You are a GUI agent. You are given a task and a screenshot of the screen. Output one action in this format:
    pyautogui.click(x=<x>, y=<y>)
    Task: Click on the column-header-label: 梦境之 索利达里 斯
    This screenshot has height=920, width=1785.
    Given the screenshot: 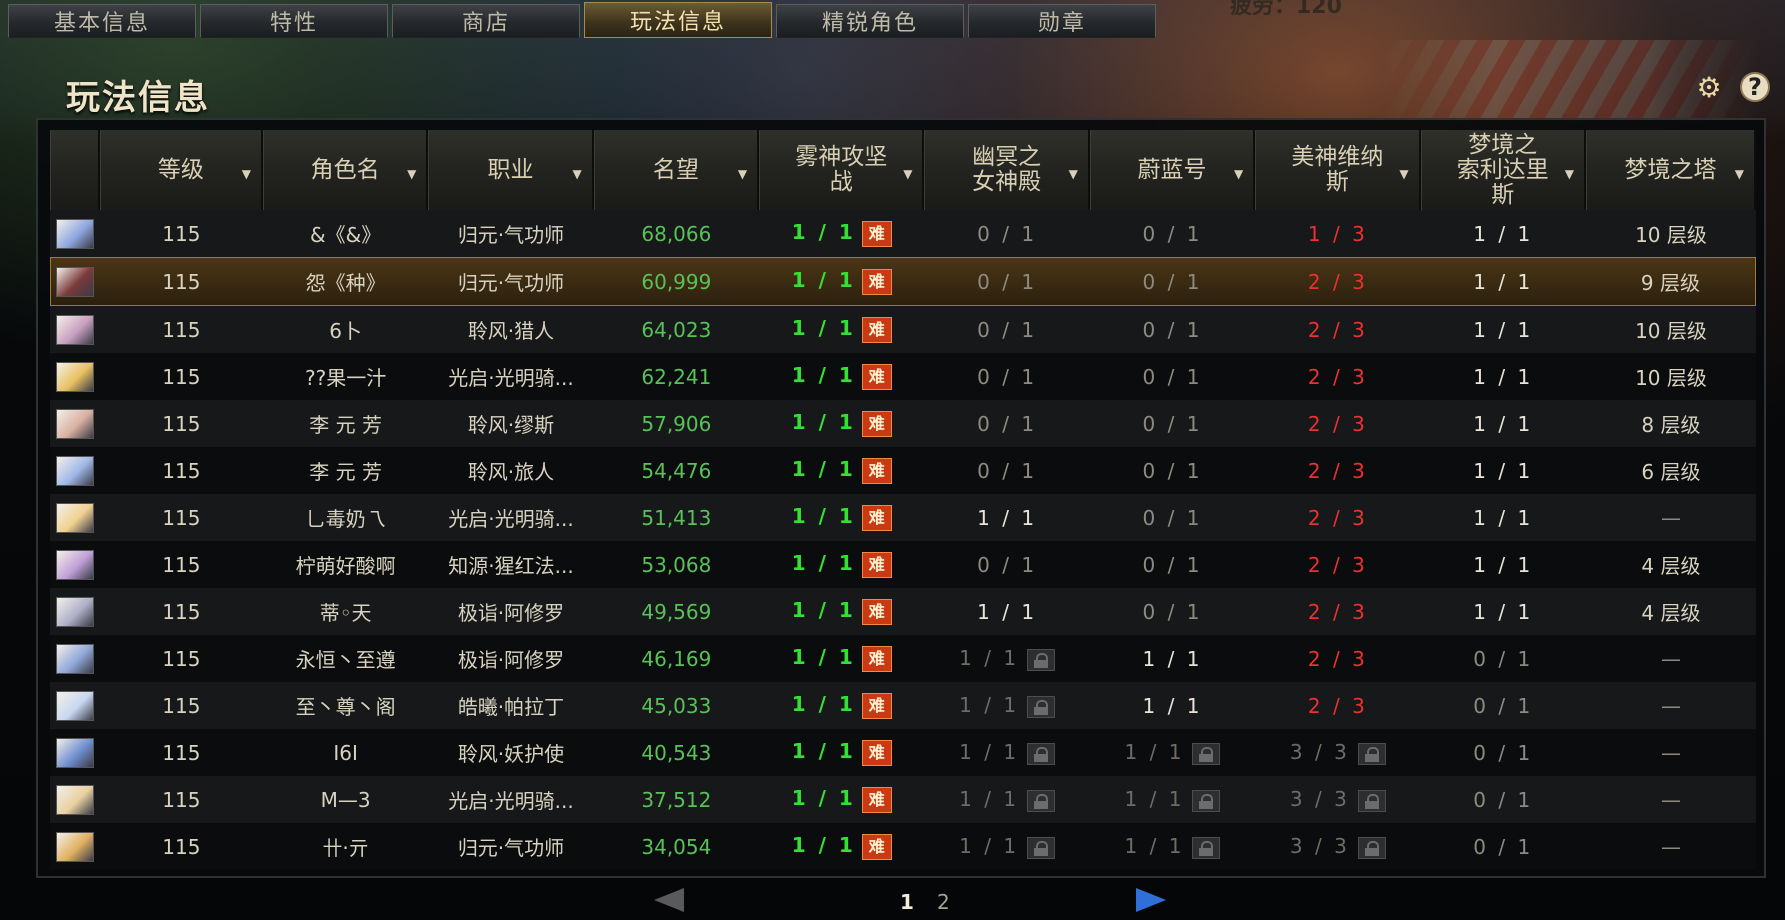 What is the action you would take?
    pyautogui.click(x=1502, y=169)
    